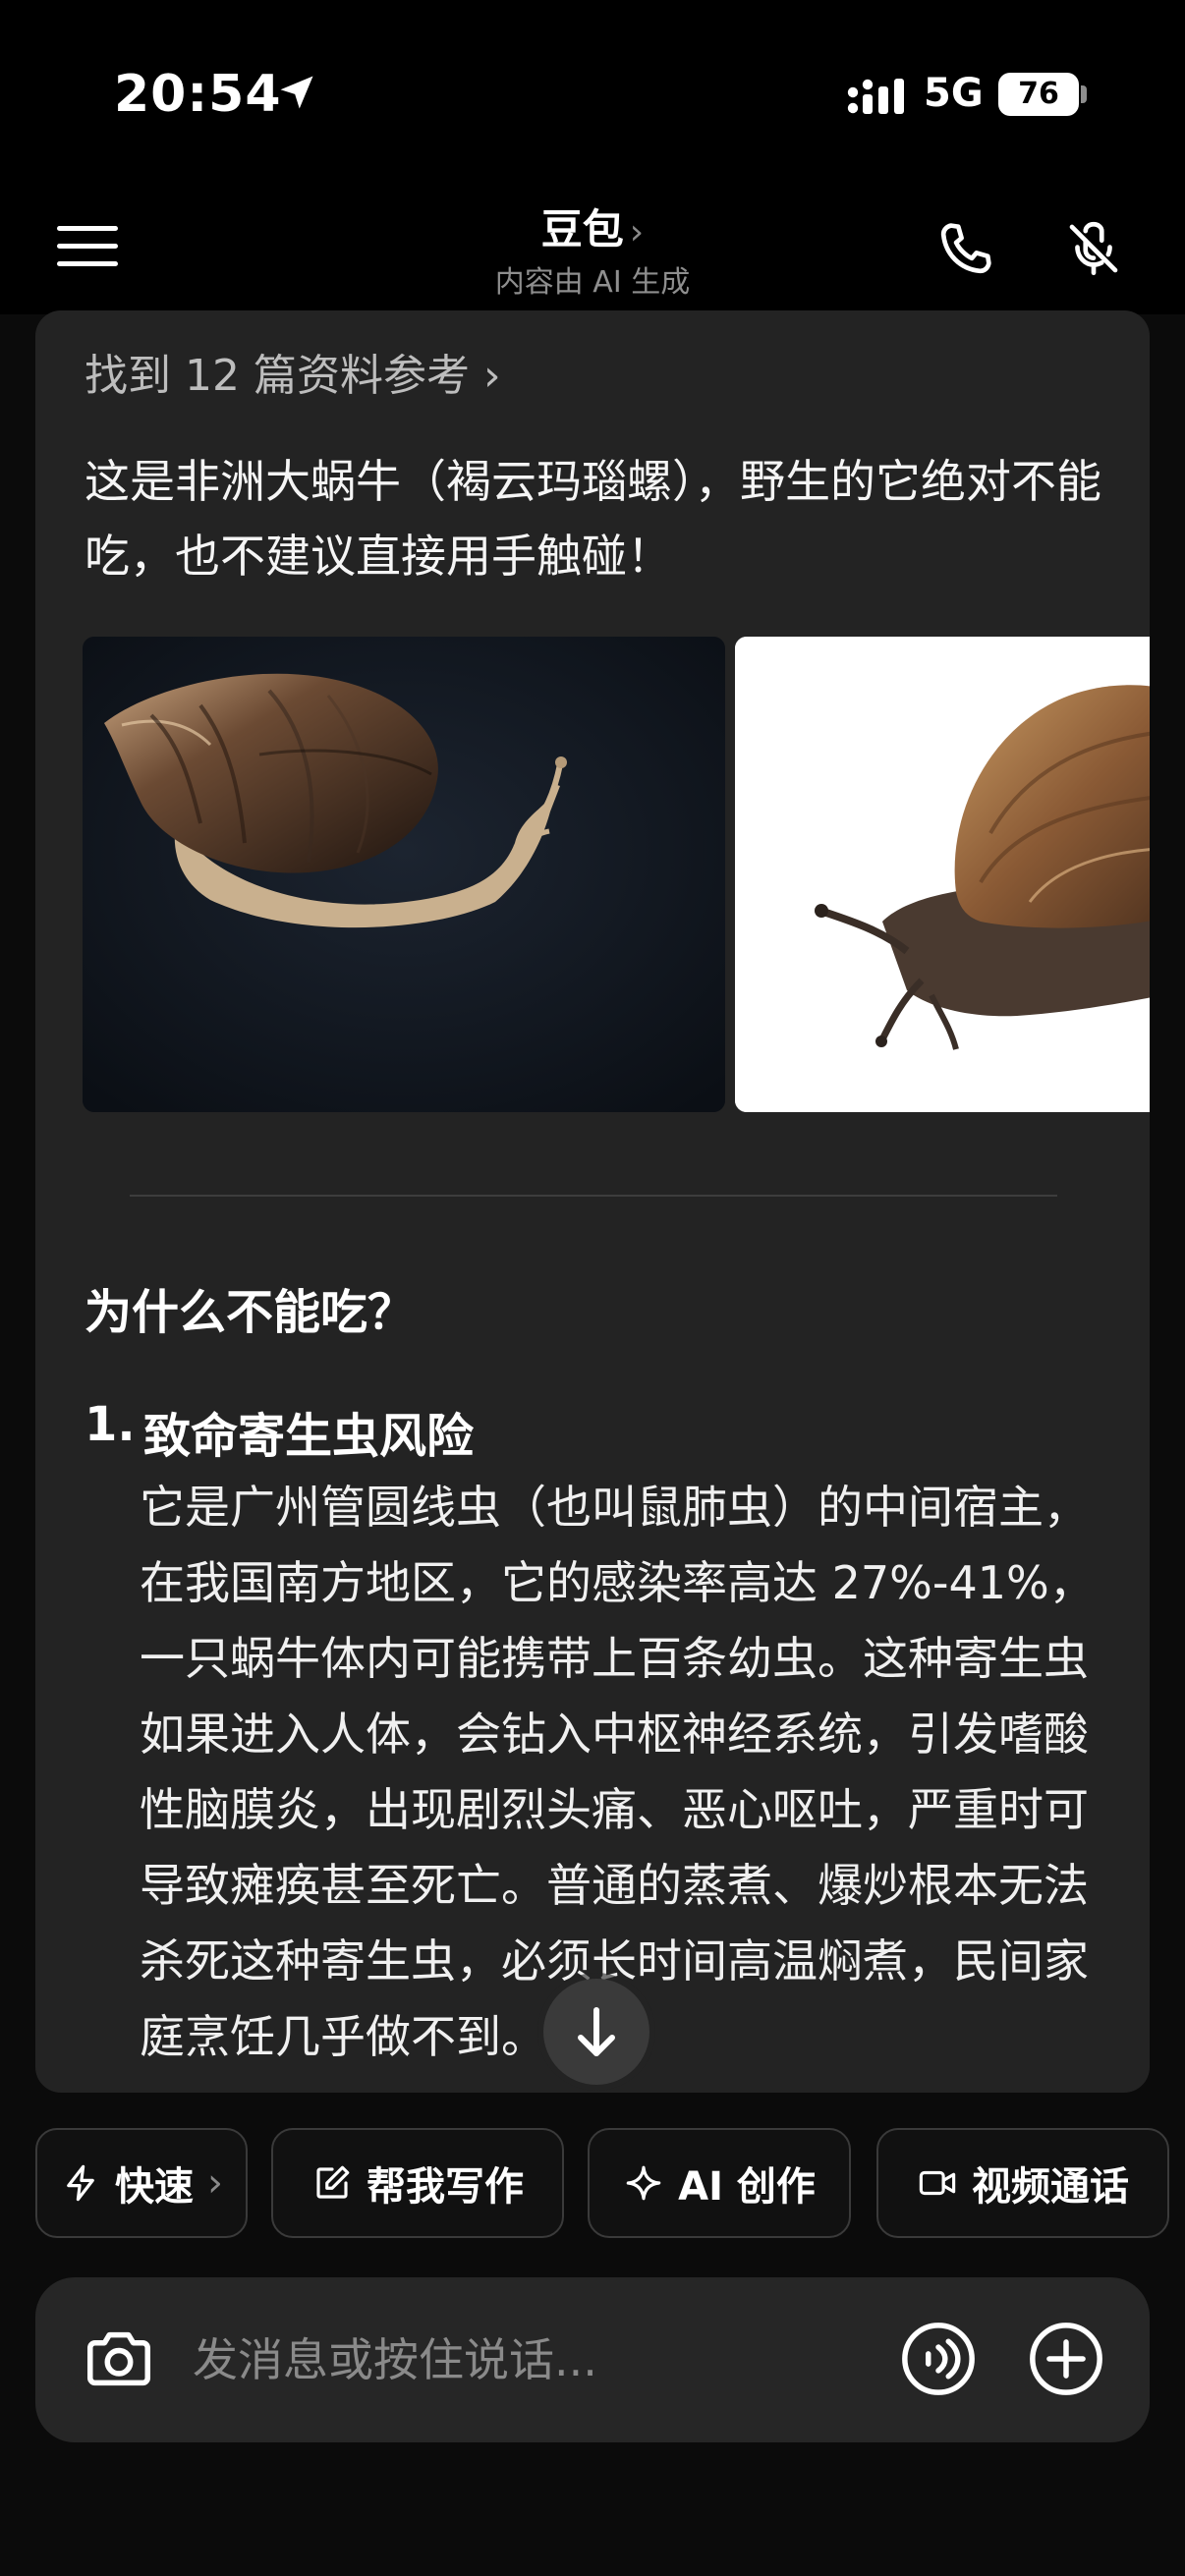 This screenshot has width=1185, height=2576. I want to click on message-input, so click(536, 2360).